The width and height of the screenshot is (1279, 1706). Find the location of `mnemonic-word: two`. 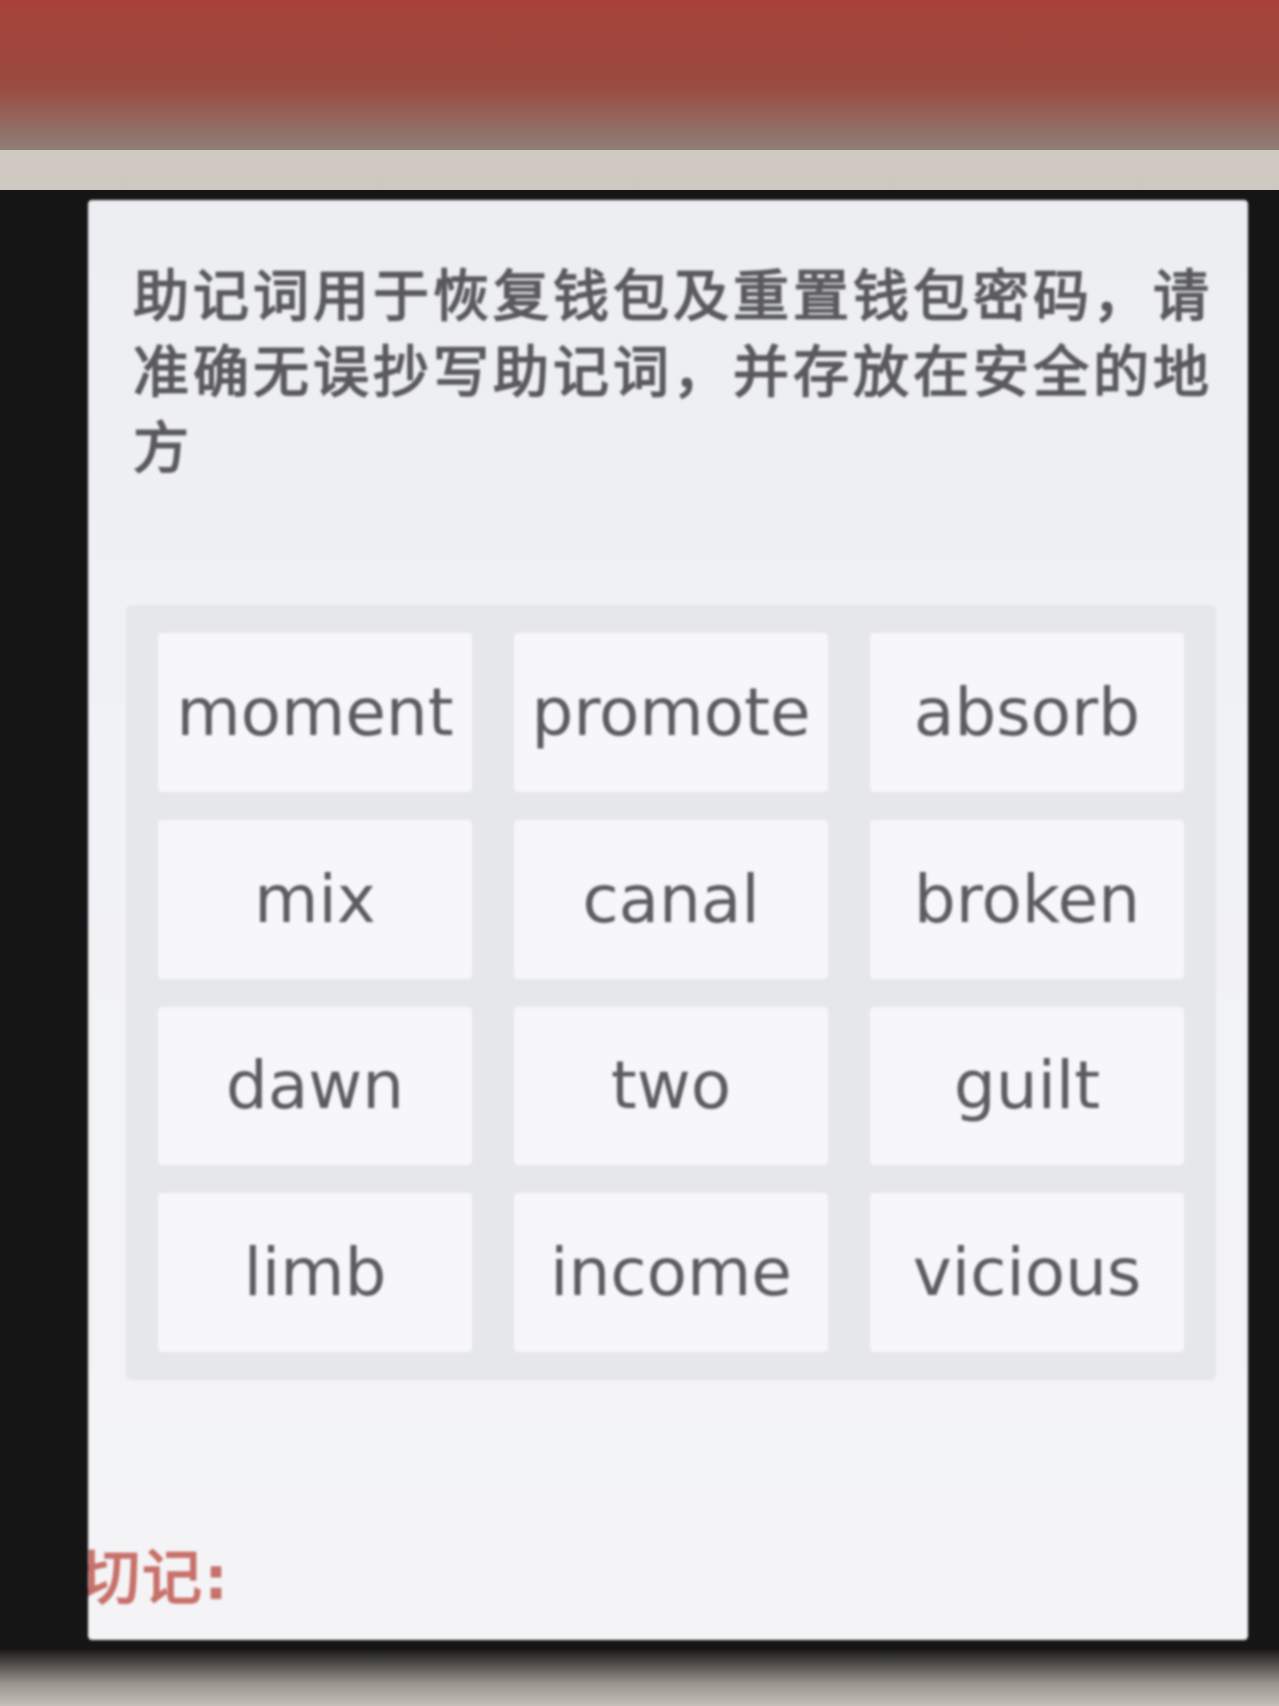

mnemonic-word: two is located at coordinates (671, 1086).